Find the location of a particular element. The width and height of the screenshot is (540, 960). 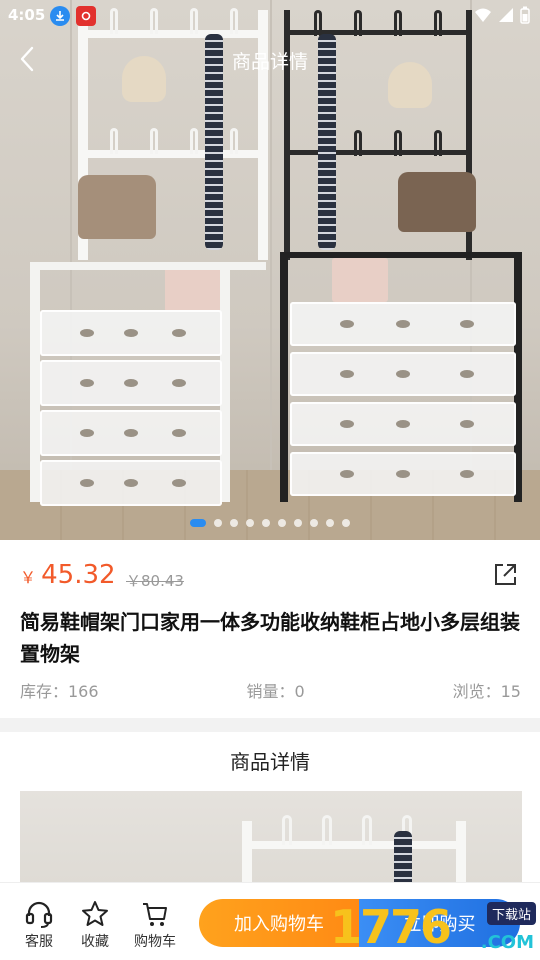

product-title: 简易鞋帽架门口家用一体多功能收纳鞋柜占地小多层组装置物架 is located at coordinates (270, 638).